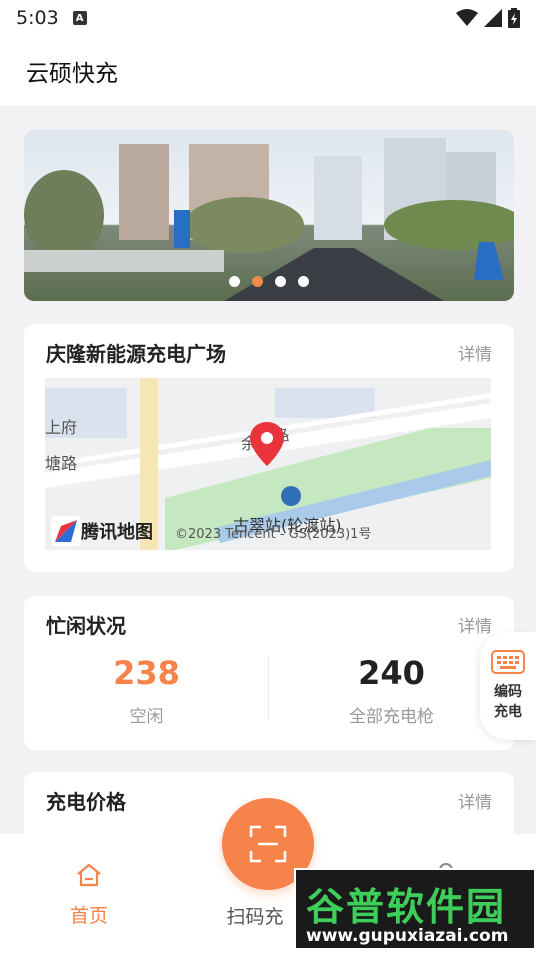 The height and width of the screenshot is (954, 536). I want to click on status-bar: 5:03 A, so click(268, 18).